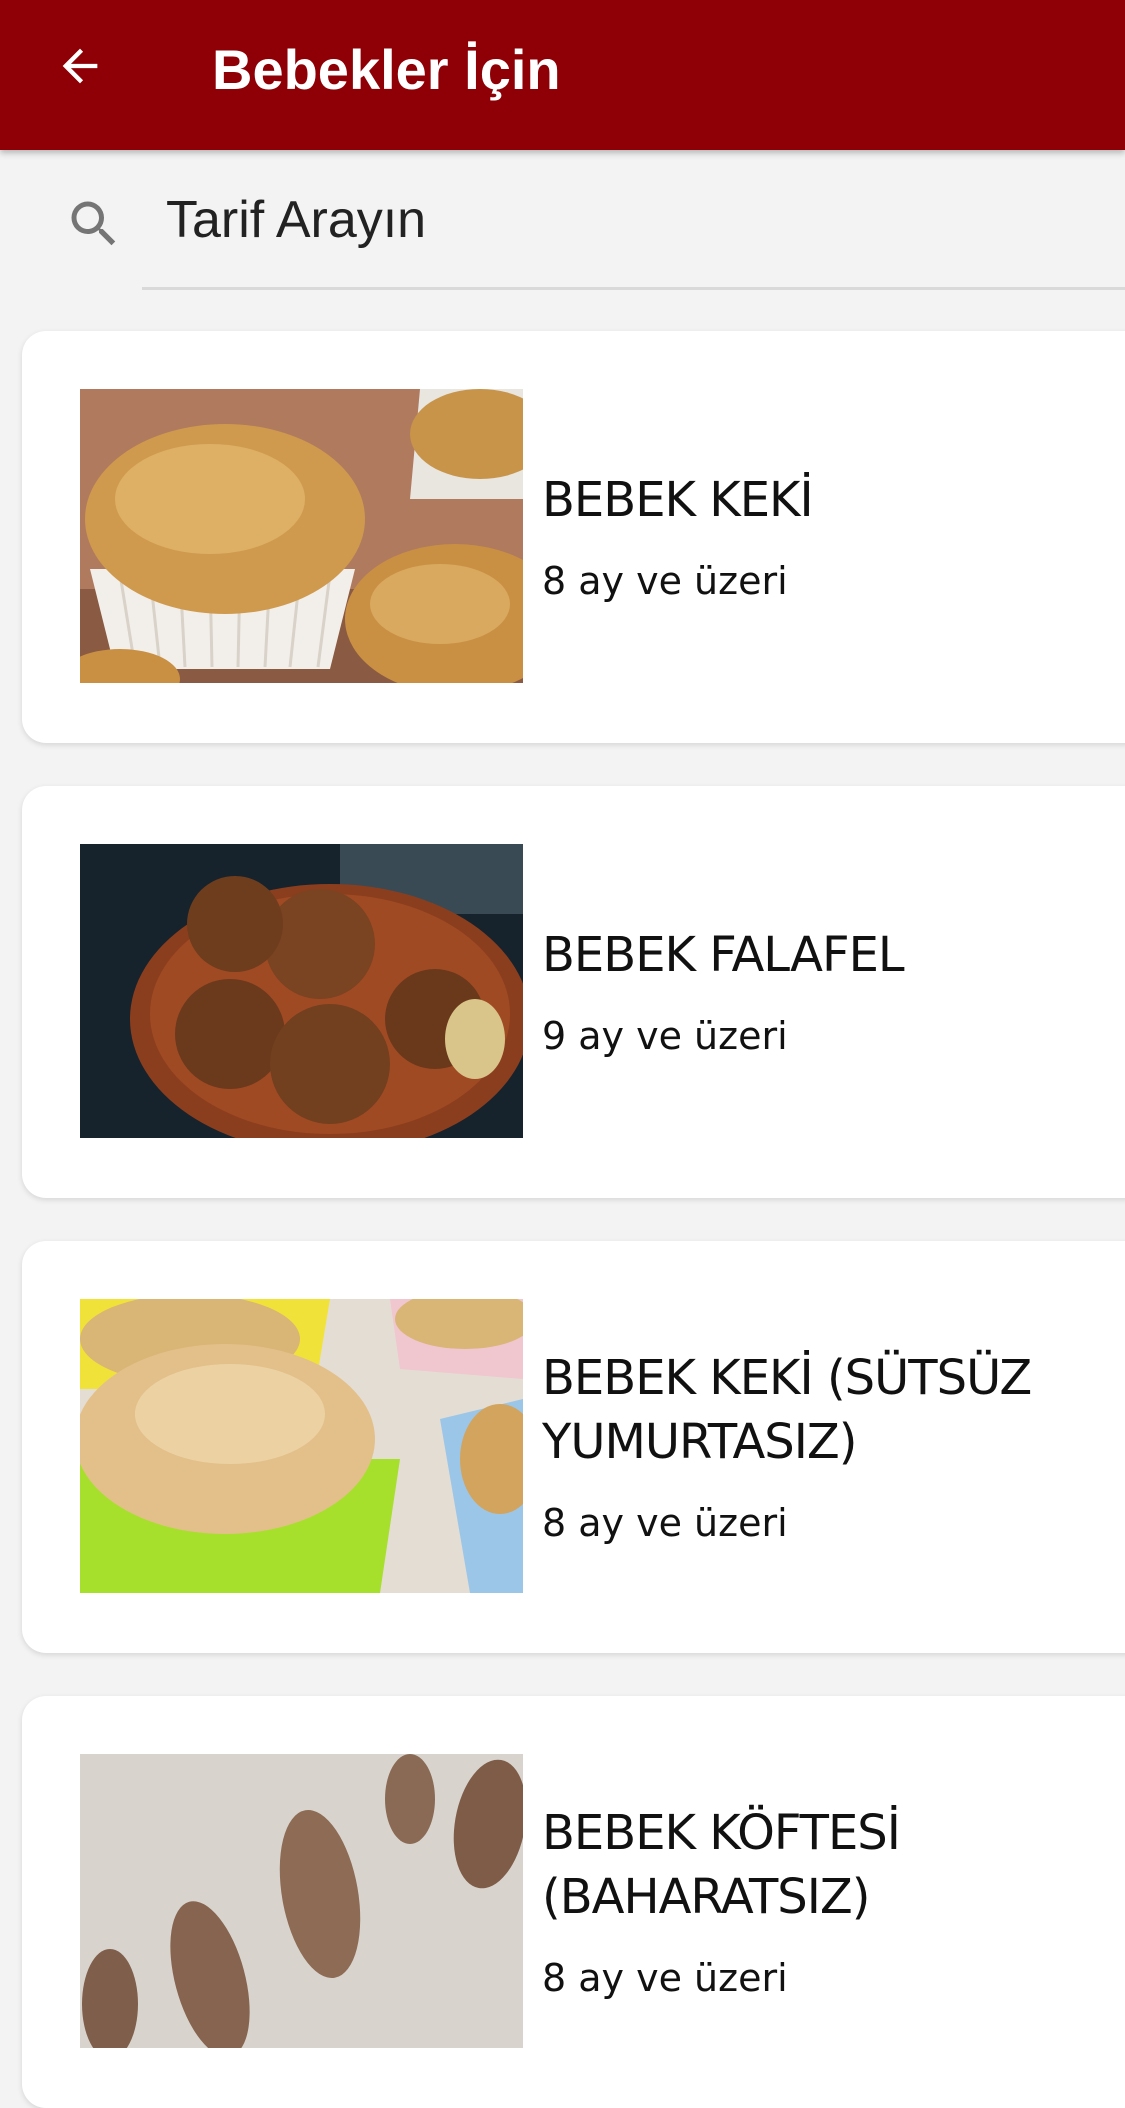 The height and width of the screenshot is (2108, 1125). What do you see at coordinates (665, 1036) in the screenshot?
I see `recipe-age: 9 ay ve üzeri` at bounding box center [665, 1036].